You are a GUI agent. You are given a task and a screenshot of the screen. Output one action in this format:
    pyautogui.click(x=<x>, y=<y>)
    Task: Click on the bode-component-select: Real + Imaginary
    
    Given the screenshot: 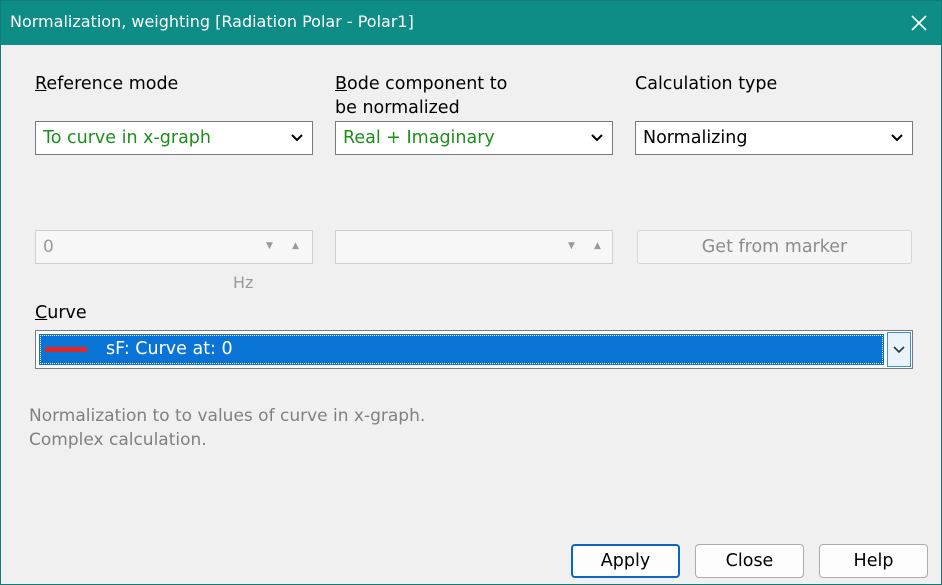 What is the action you would take?
    pyautogui.click(x=474, y=138)
    